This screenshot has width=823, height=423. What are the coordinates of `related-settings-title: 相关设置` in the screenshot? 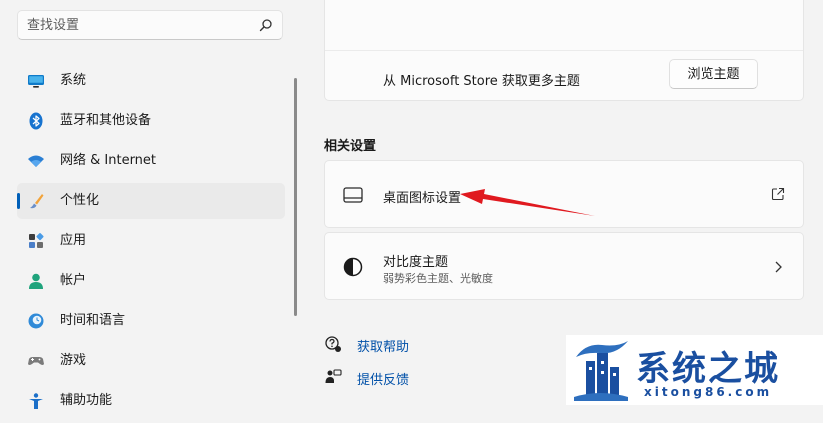 It's located at (350, 146).